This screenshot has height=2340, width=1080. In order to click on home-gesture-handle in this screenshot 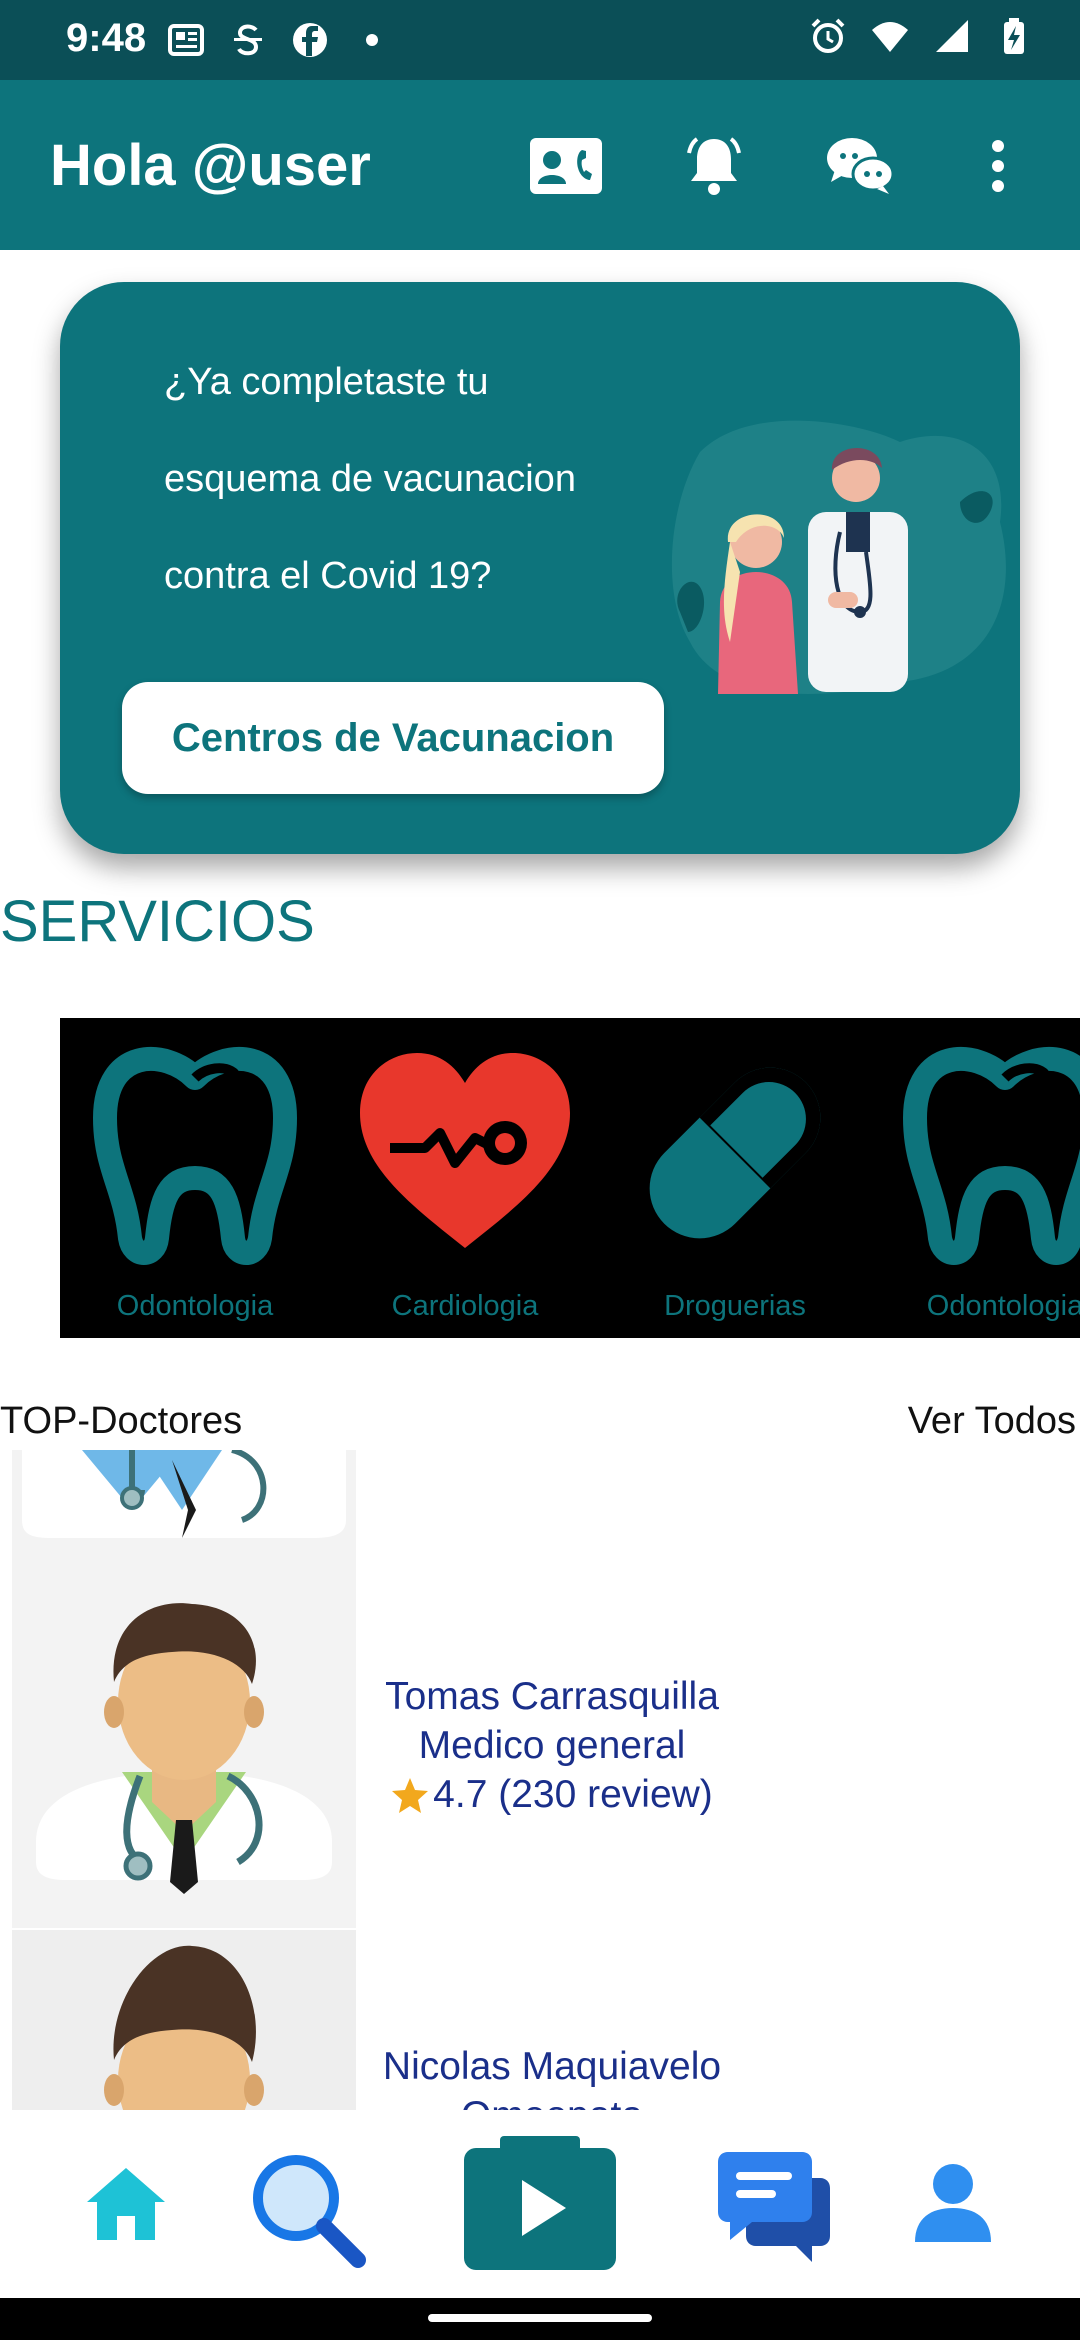, I will do `click(540, 2318)`.